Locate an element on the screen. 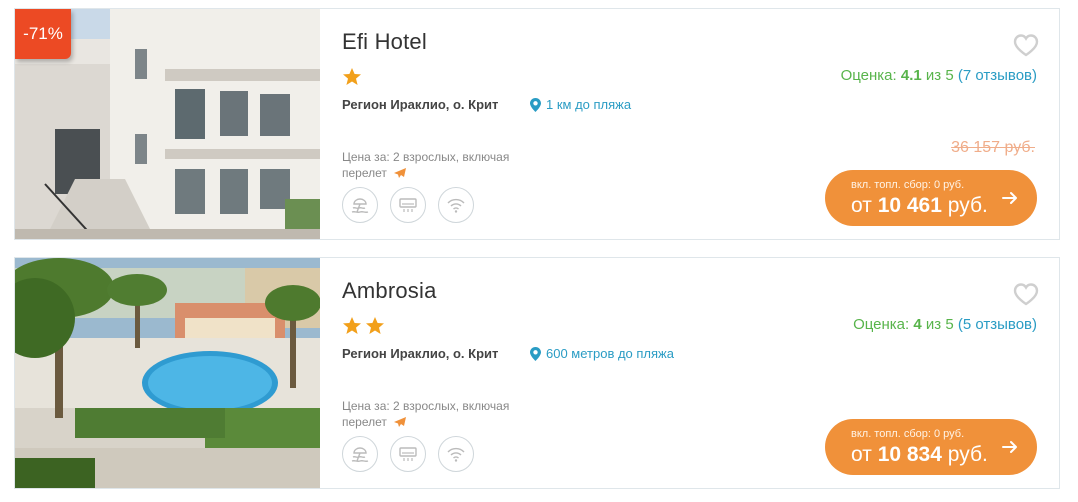 The image size is (1078, 502). price-value: 10 461 is located at coordinates (909, 205).